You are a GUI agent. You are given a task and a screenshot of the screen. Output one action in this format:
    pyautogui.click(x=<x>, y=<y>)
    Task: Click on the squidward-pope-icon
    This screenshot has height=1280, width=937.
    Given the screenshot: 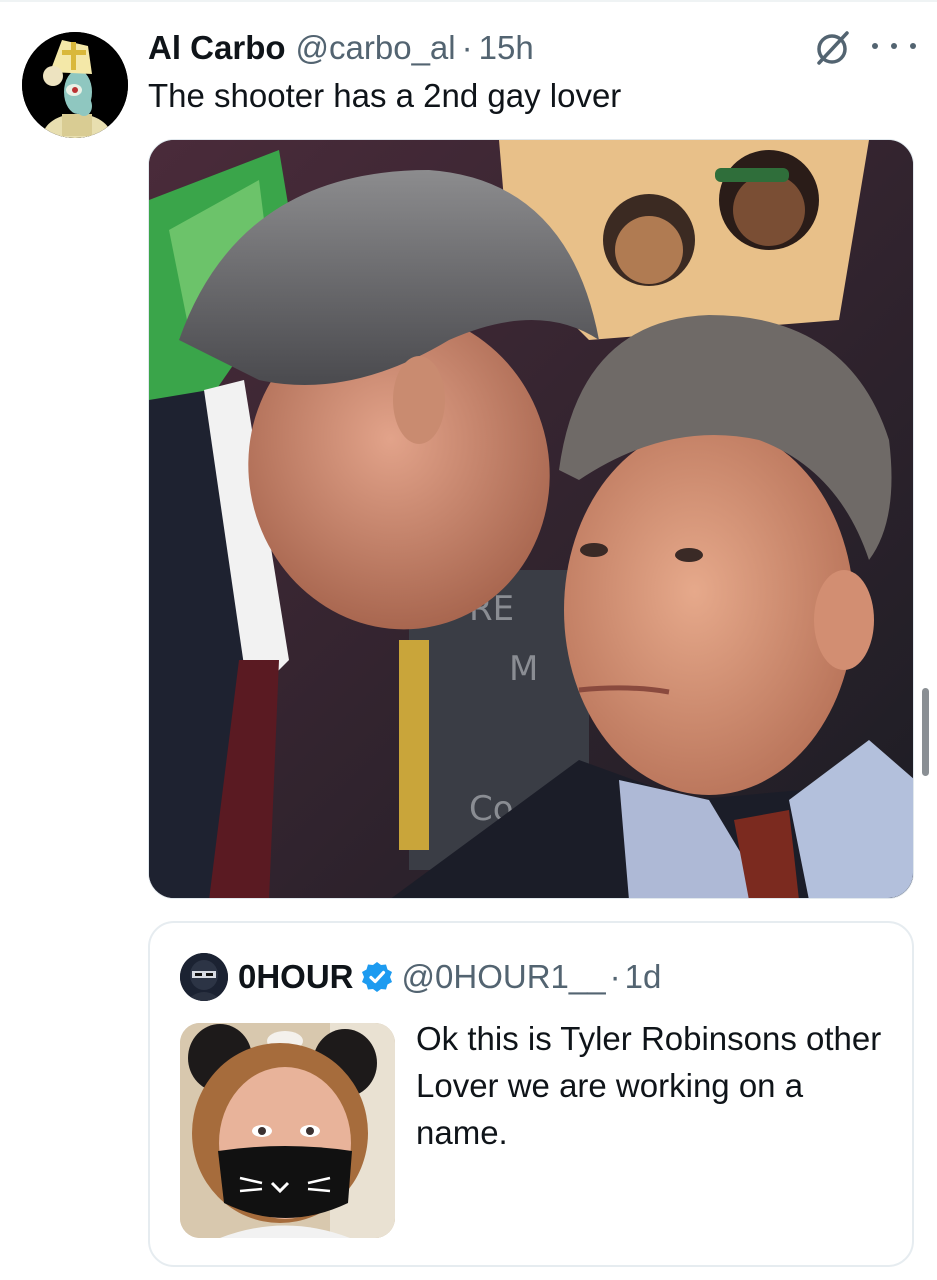 What is the action you would take?
    pyautogui.click(x=75, y=85)
    